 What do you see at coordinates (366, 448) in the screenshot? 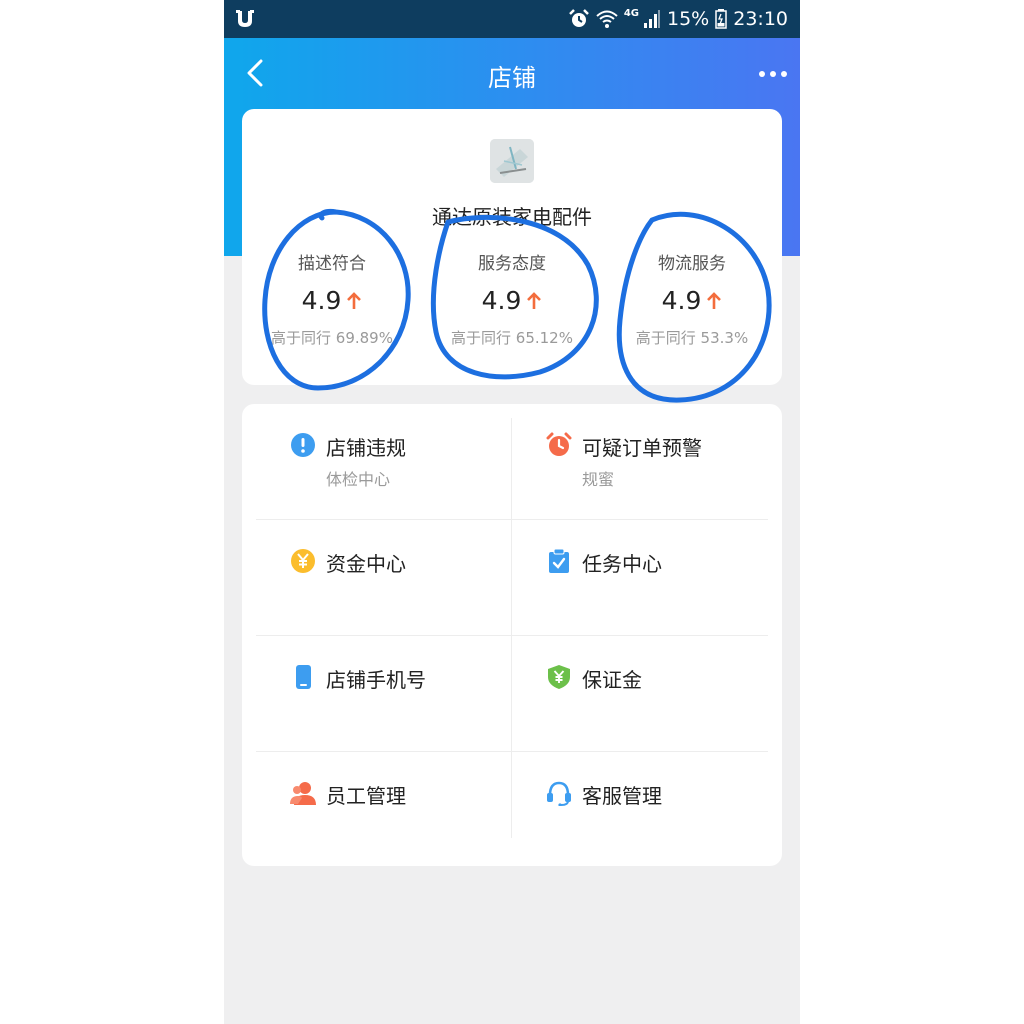
I see `menu-item-title: 店铺违规` at bounding box center [366, 448].